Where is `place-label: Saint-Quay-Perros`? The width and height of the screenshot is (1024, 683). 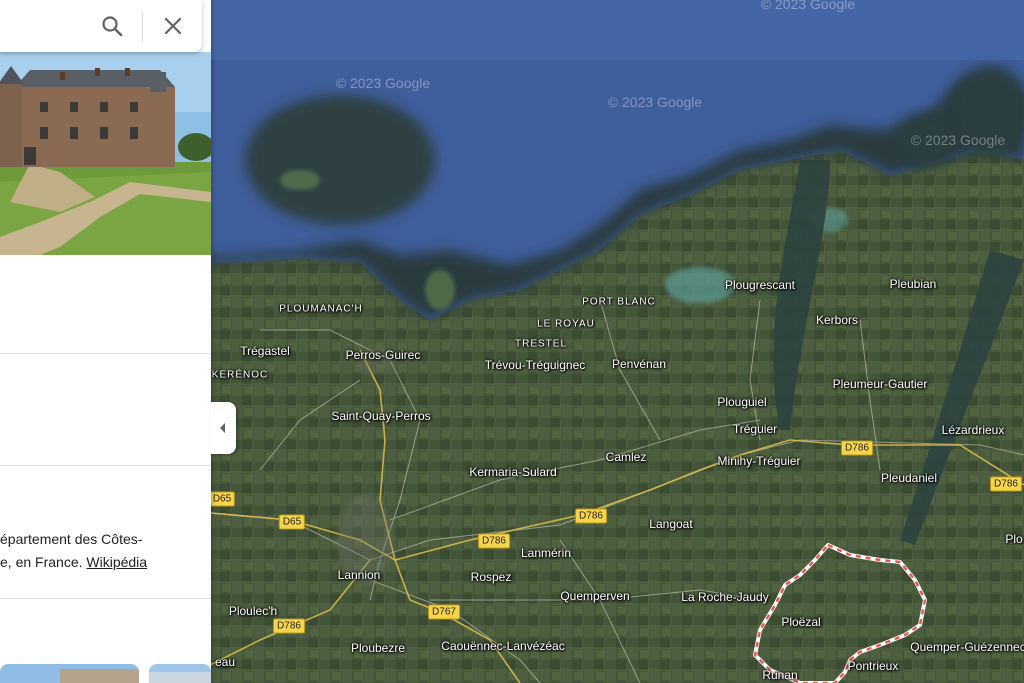
place-label: Saint-Quay-Perros is located at coordinates (380, 416).